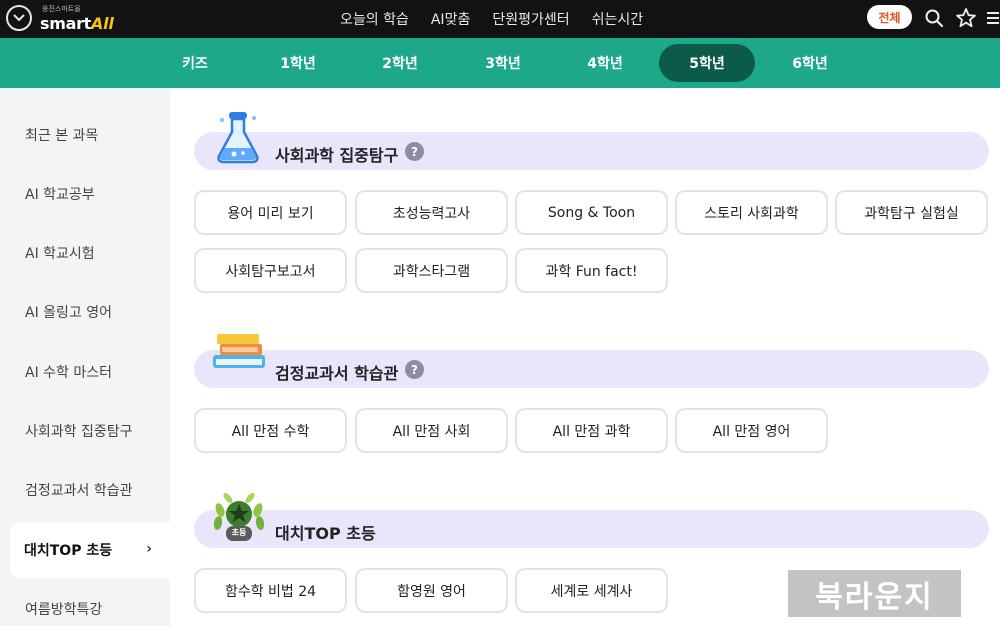  Describe the element at coordinates (503, 63) in the screenshot. I see `tab-grade-3: 3학년` at that location.